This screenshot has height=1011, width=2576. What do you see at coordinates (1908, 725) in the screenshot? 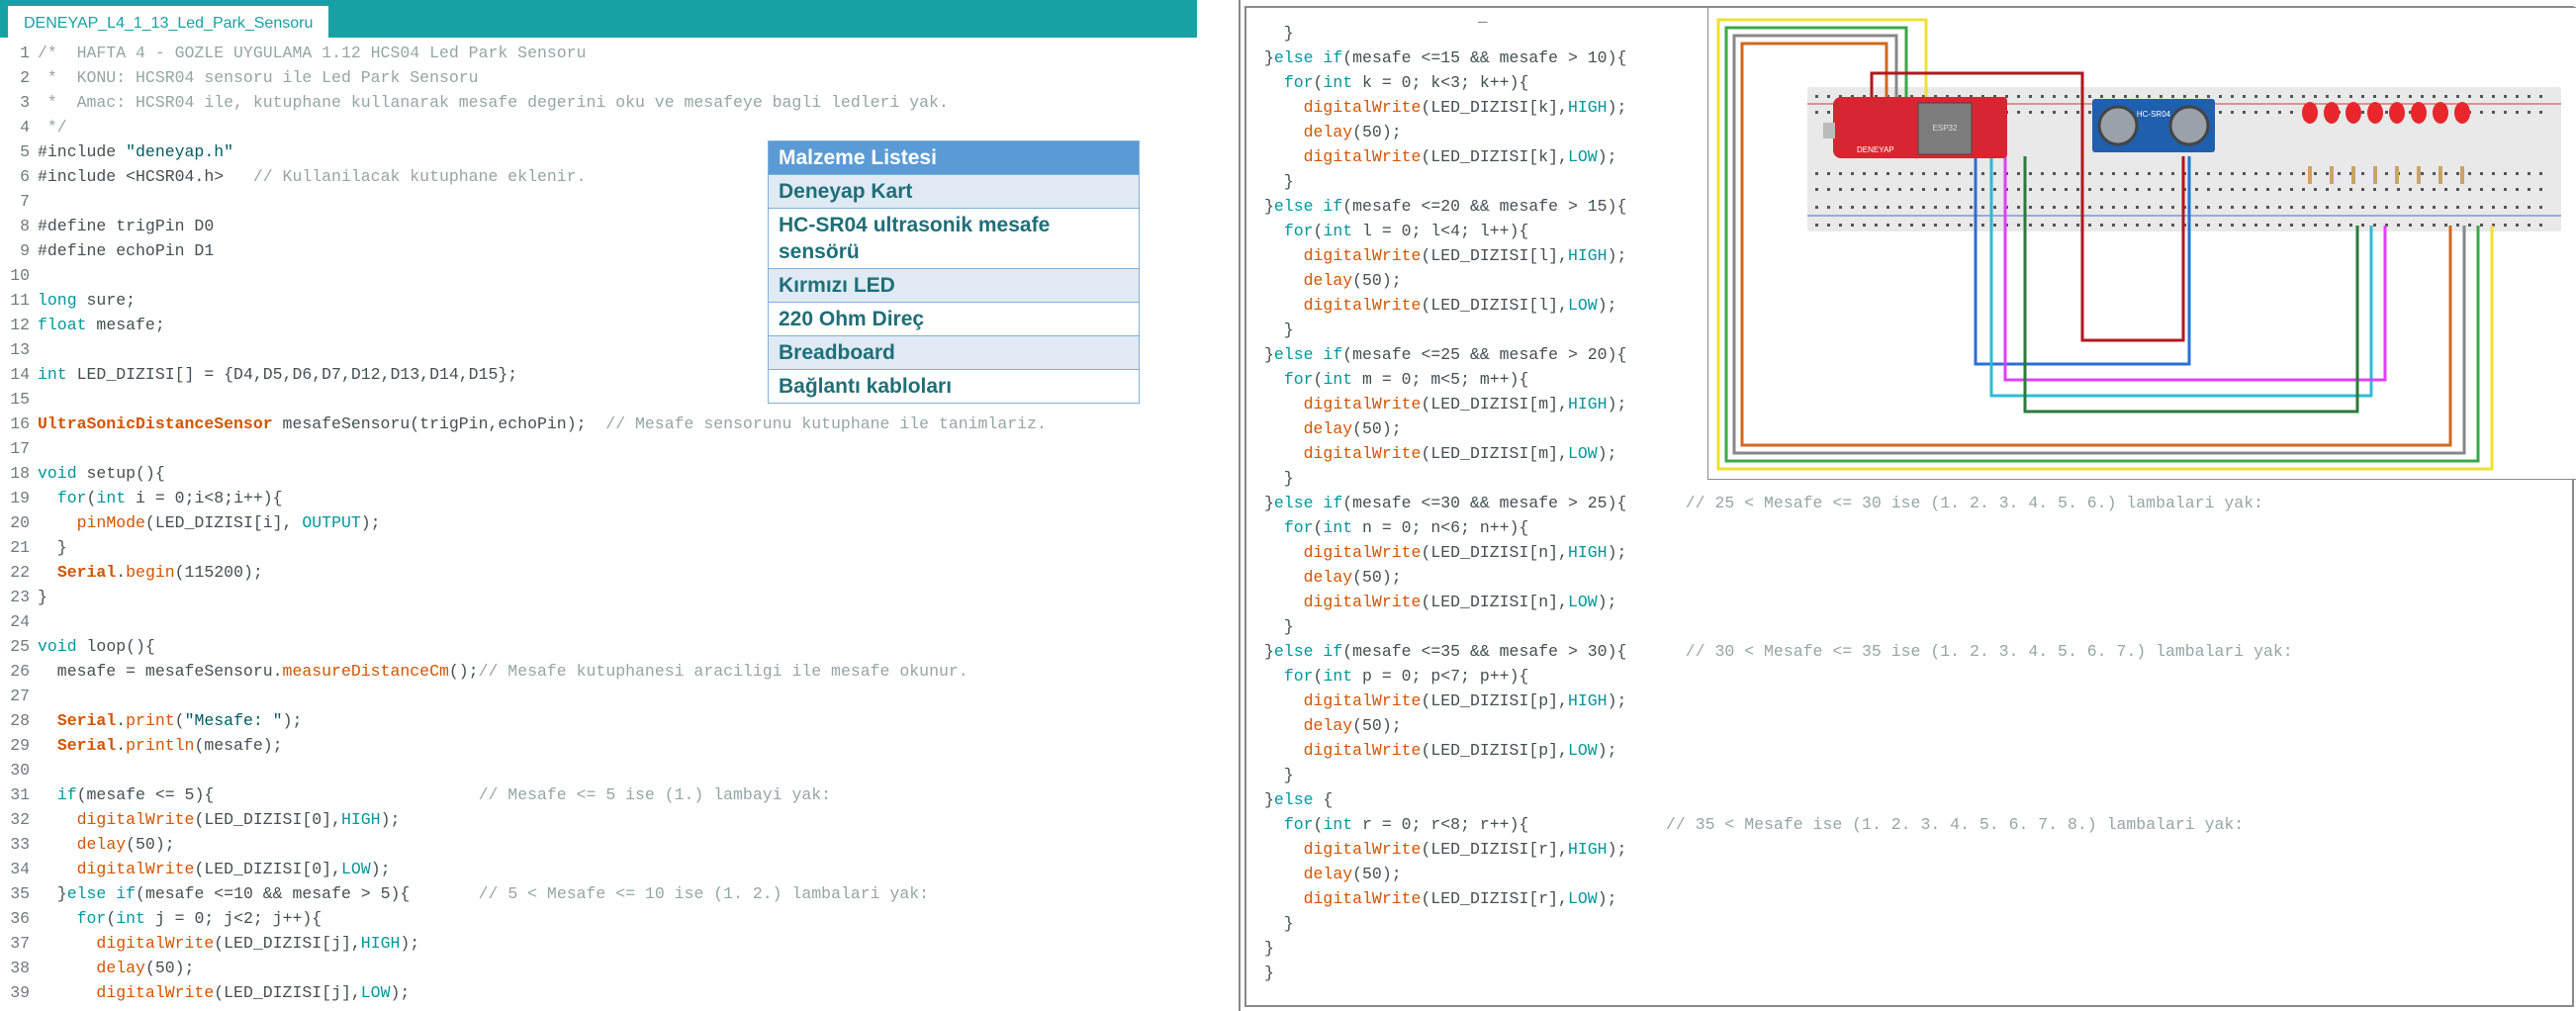
I see `code-line: 29 delay(50);` at bounding box center [1908, 725].